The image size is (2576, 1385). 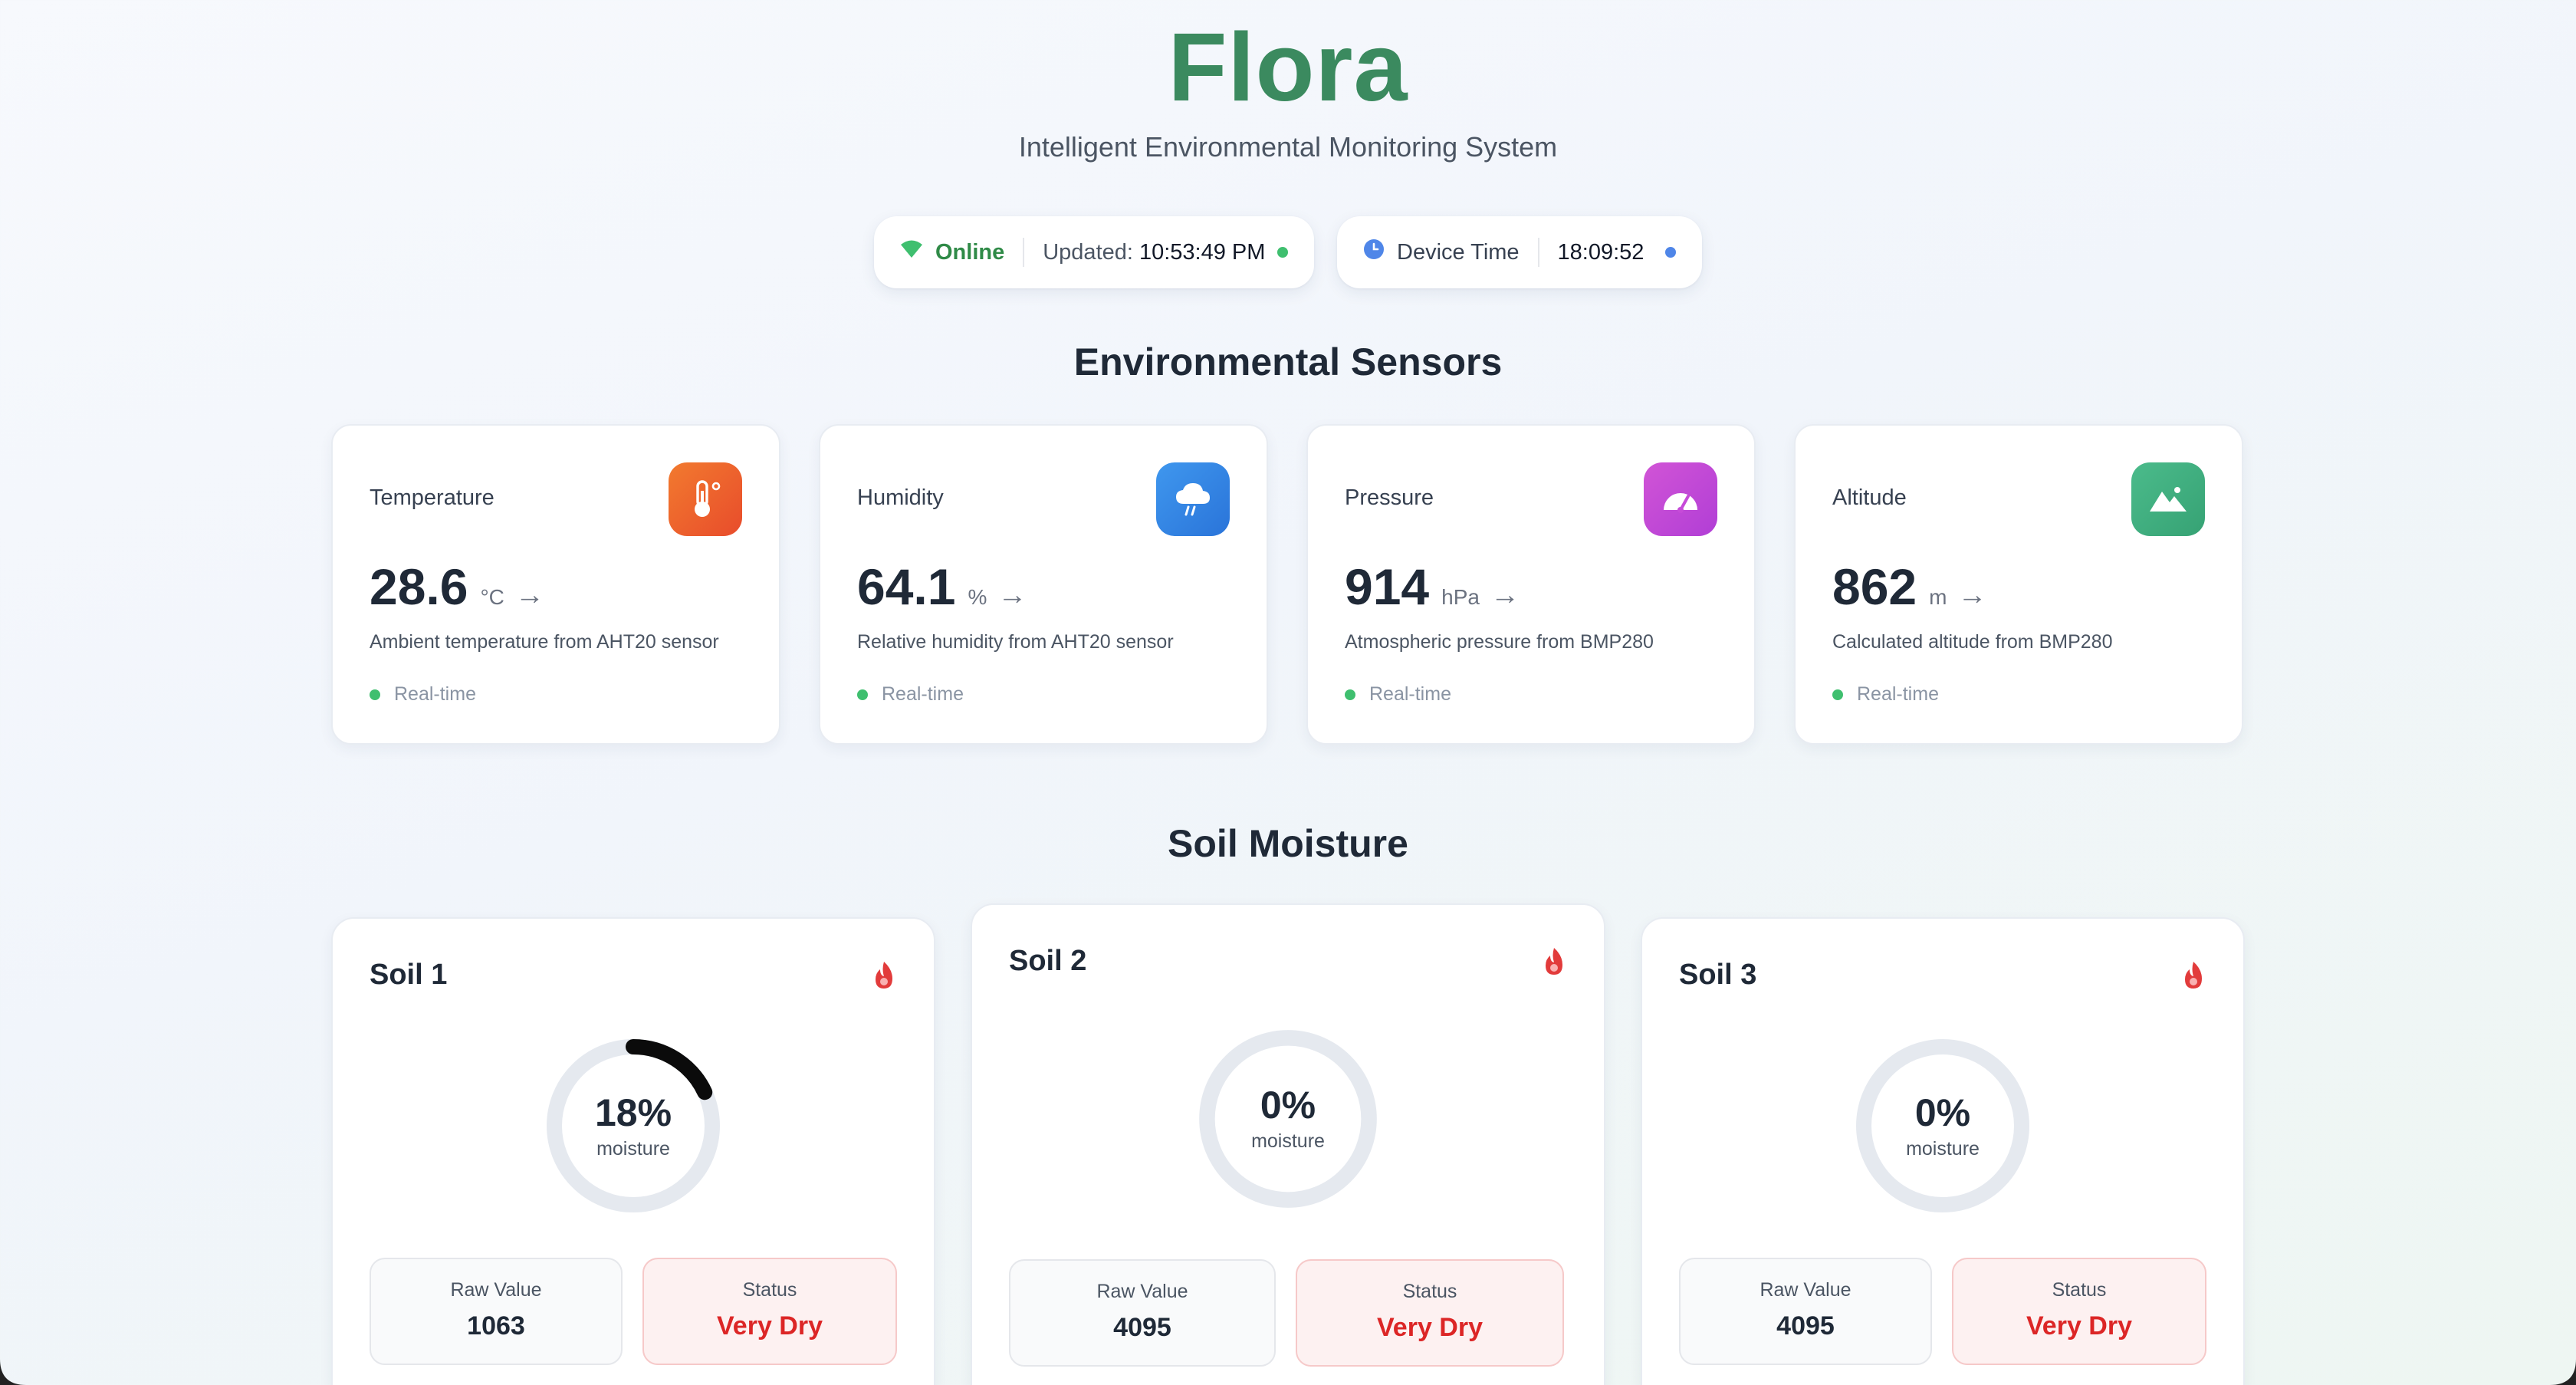 What do you see at coordinates (906, 586) in the screenshot?
I see `sensor-value: 64.1` at bounding box center [906, 586].